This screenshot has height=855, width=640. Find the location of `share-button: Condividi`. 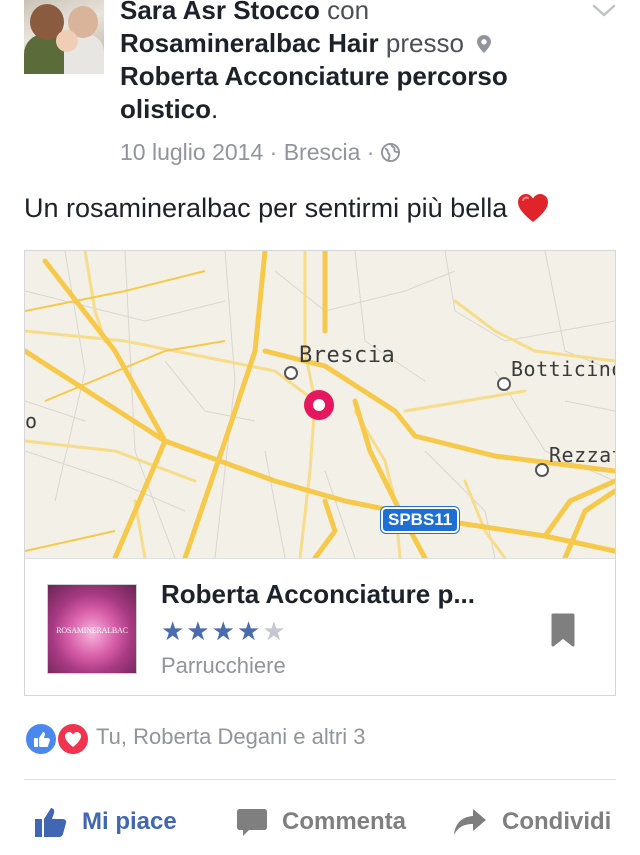

share-button: Condividi is located at coordinates (531, 822).